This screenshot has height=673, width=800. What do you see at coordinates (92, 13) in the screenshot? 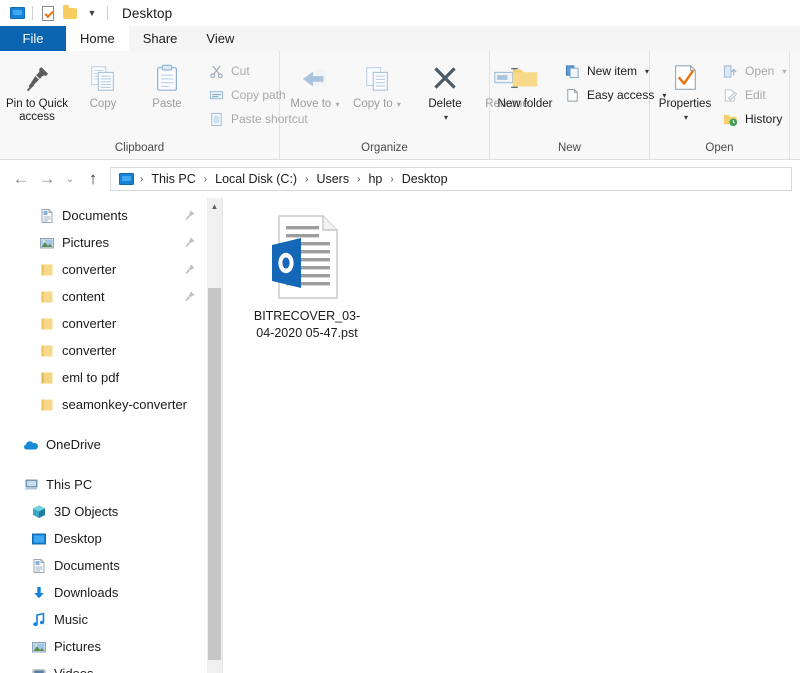
I see `chevron-down-icon: ▼` at bounding box center [92, 13].